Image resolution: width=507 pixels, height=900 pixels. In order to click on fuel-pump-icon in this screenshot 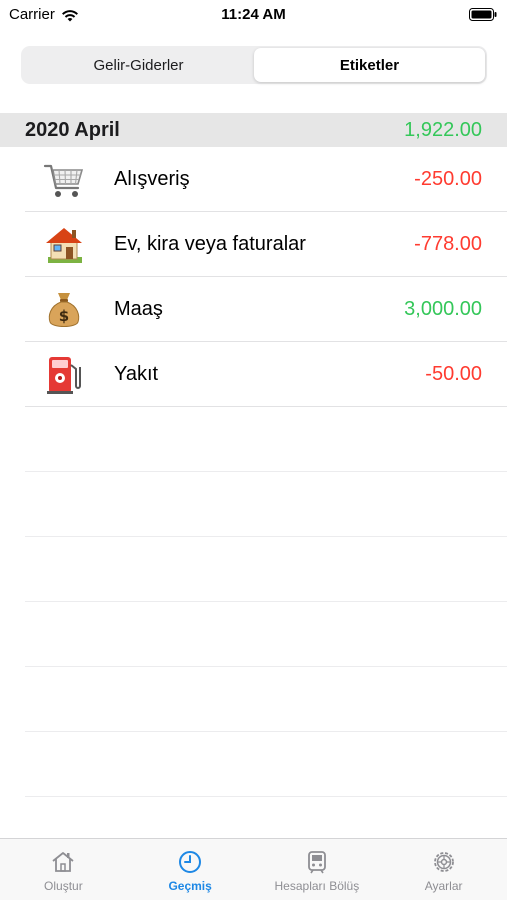, I will do `click(64, 375)`.